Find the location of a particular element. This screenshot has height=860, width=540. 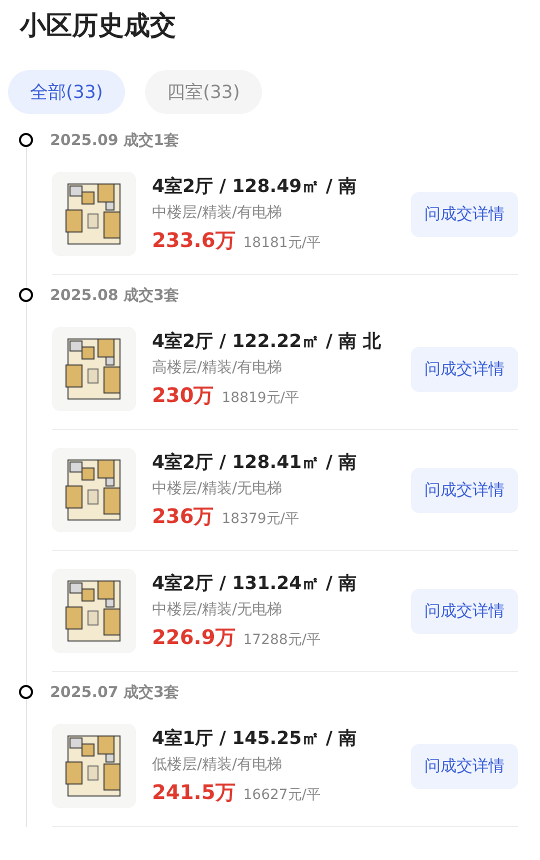

unit-price: 18181元/平 is located at coordinates (282, 243).